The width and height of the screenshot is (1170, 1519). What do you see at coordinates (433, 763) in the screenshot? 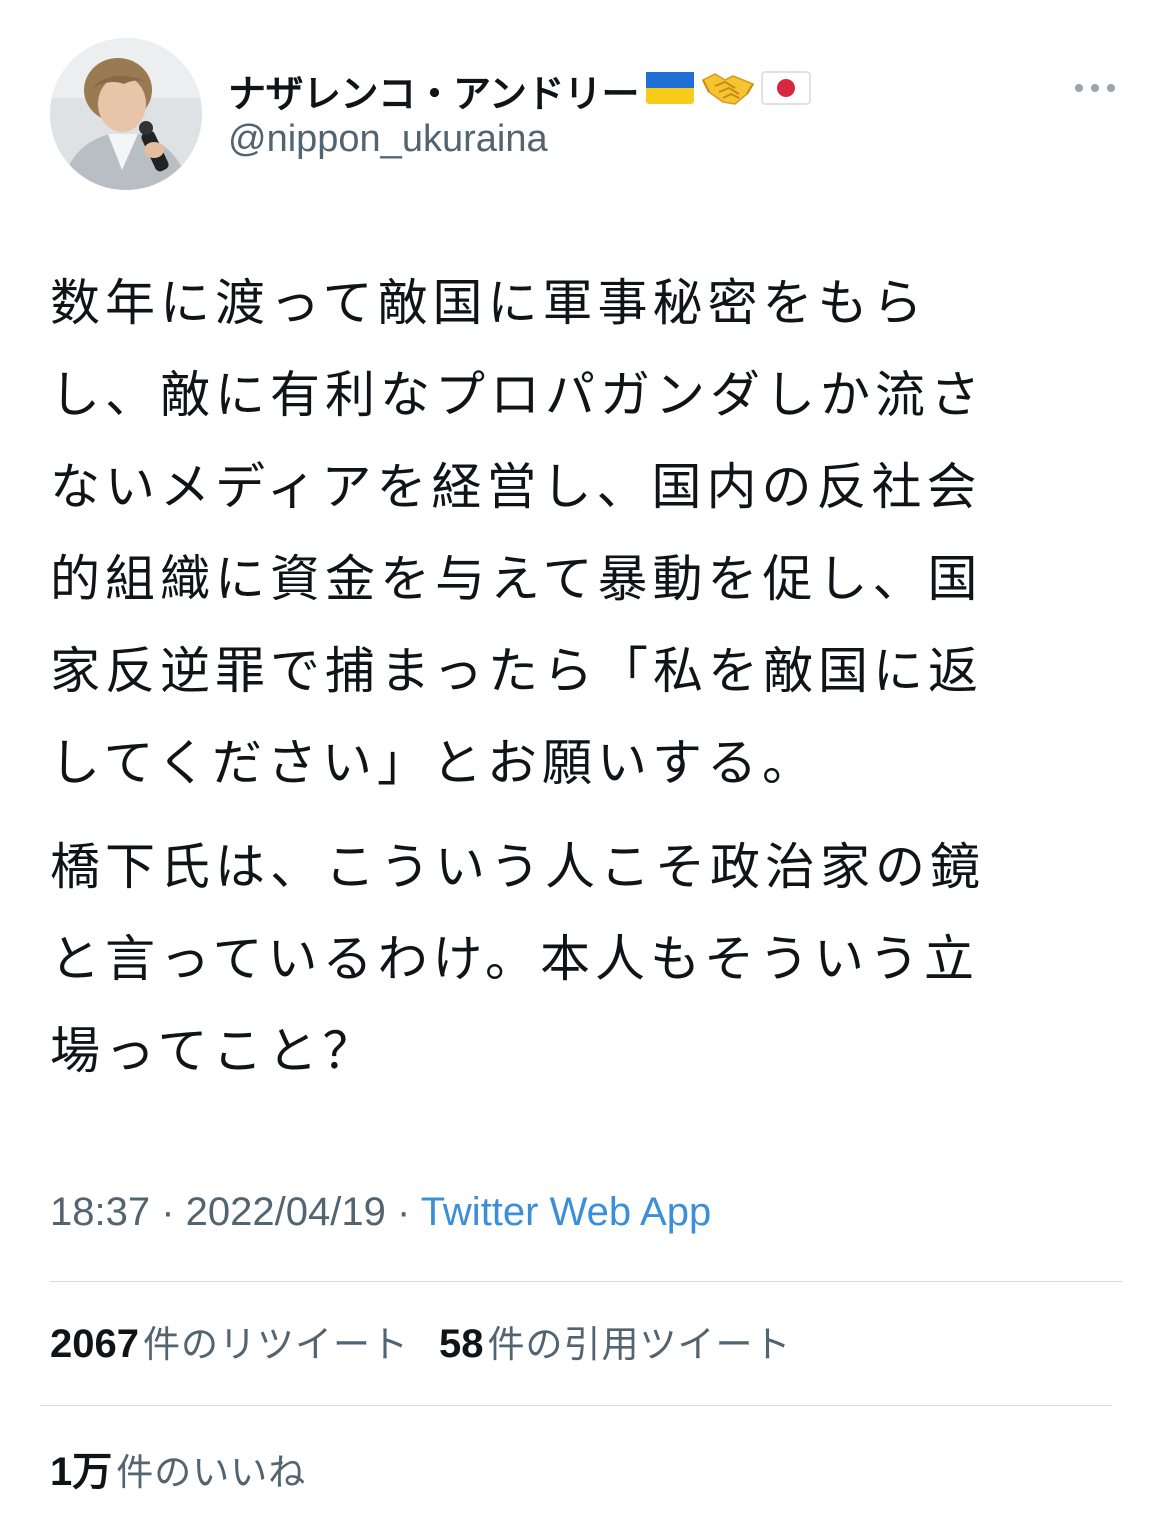
I see `tweet-line: してください」とお願いする。` at bounding box center [433, 763].